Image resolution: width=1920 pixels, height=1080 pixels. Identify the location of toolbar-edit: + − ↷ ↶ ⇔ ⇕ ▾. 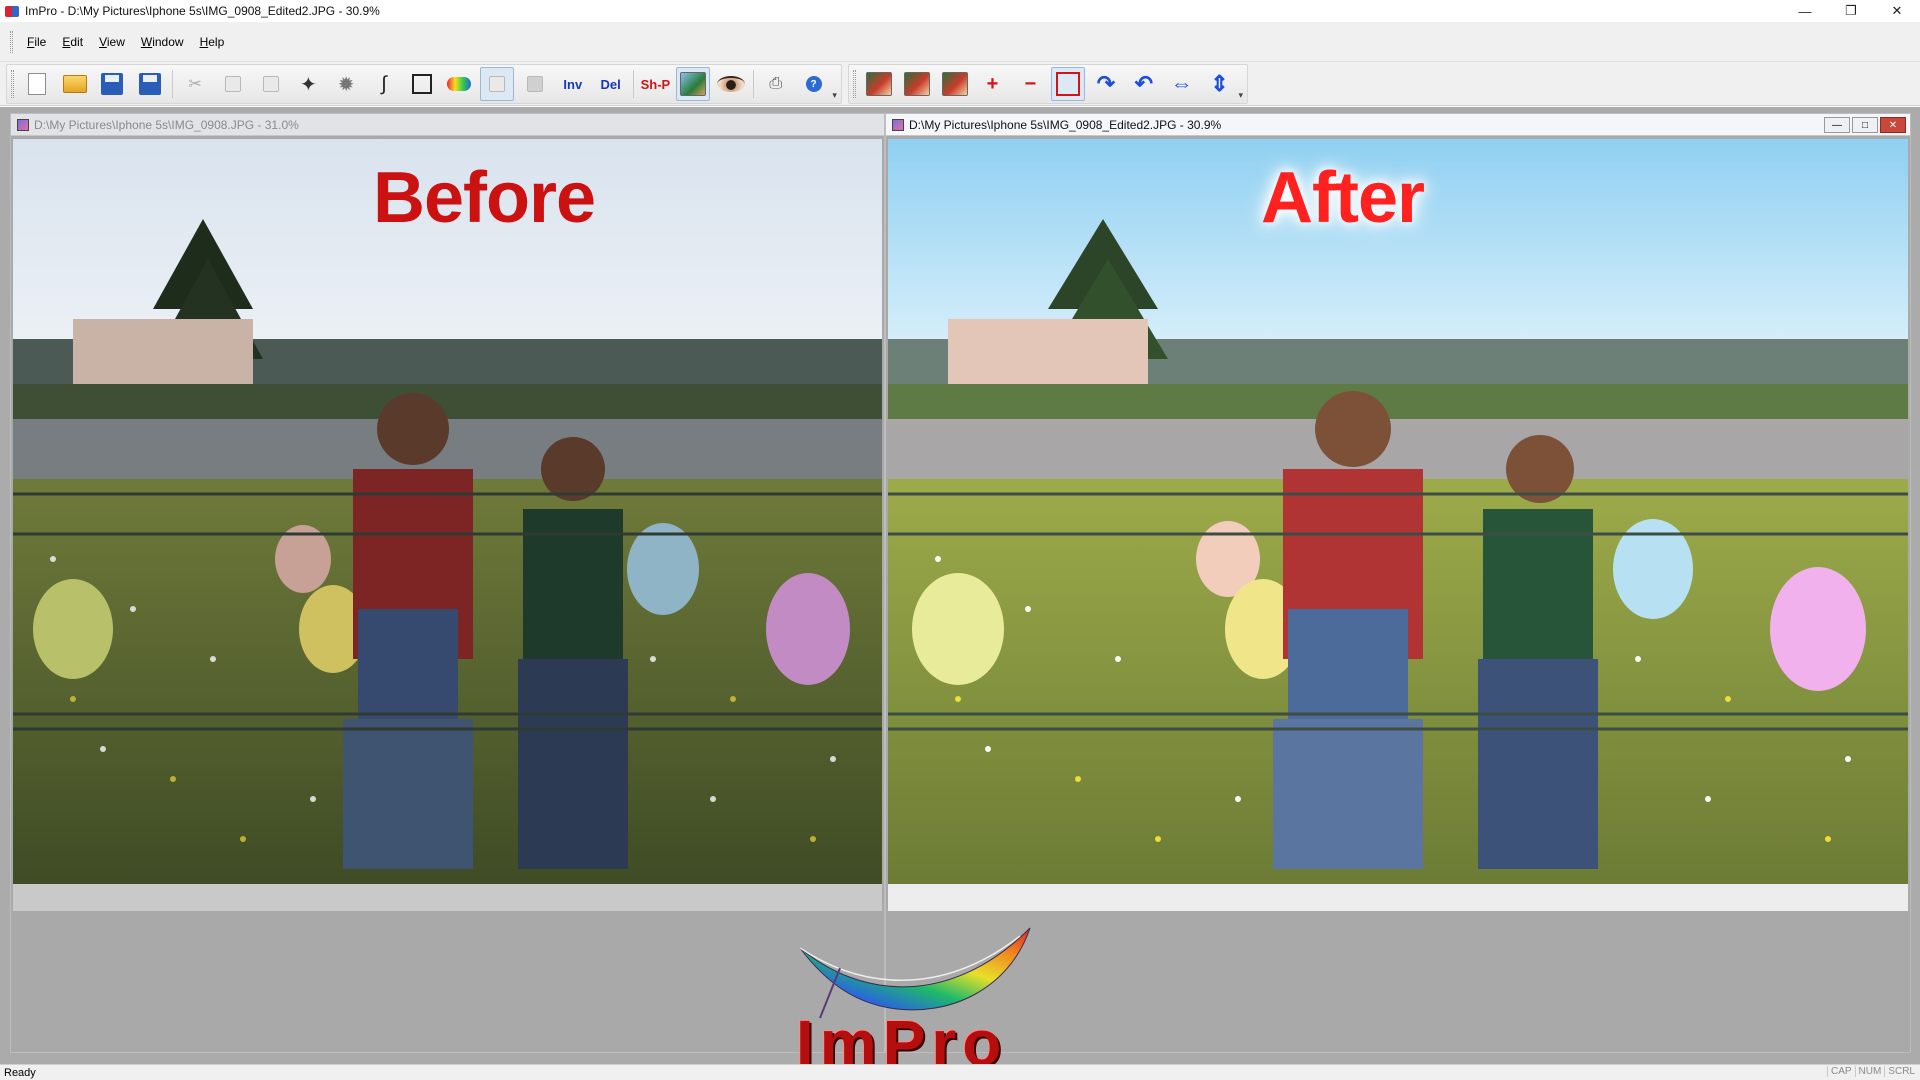
(1048, 84).